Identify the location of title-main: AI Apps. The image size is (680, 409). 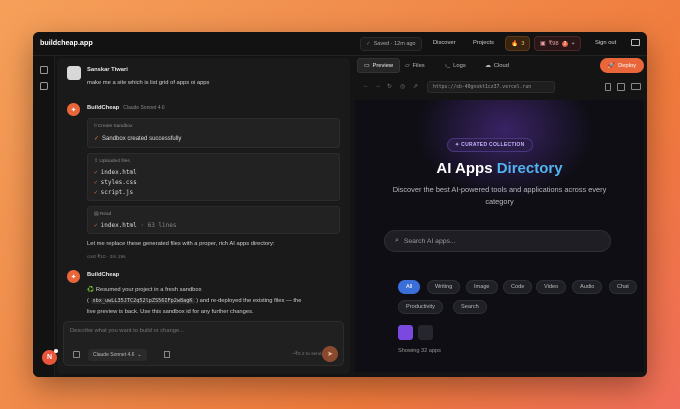
(466, 168).